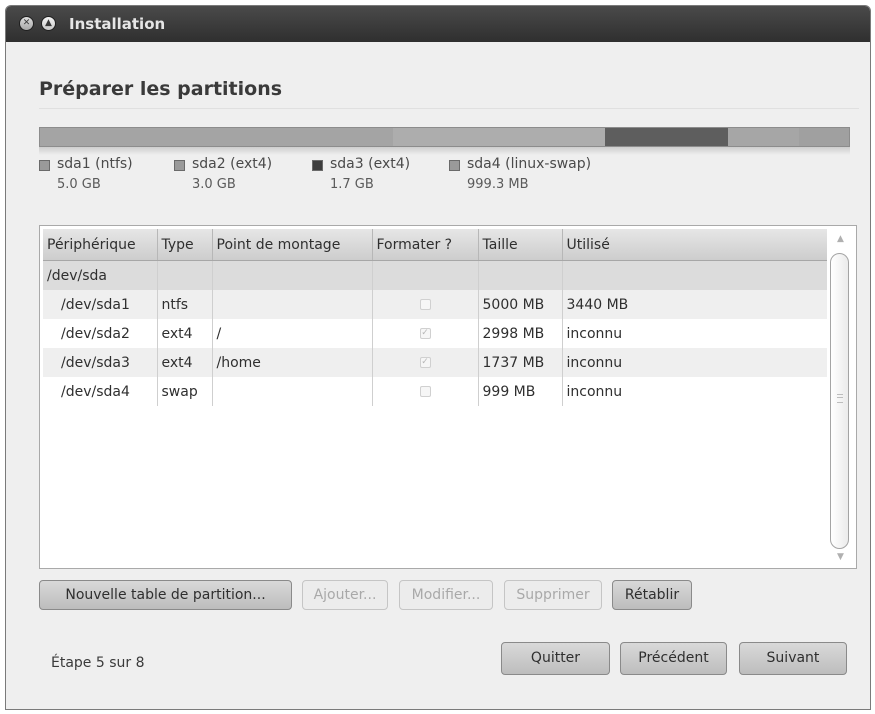 This screenshot has height=714, width=875. I want to click on table-row: /dev/sda4 swap 999 MB inconnu, so click(435, 391).